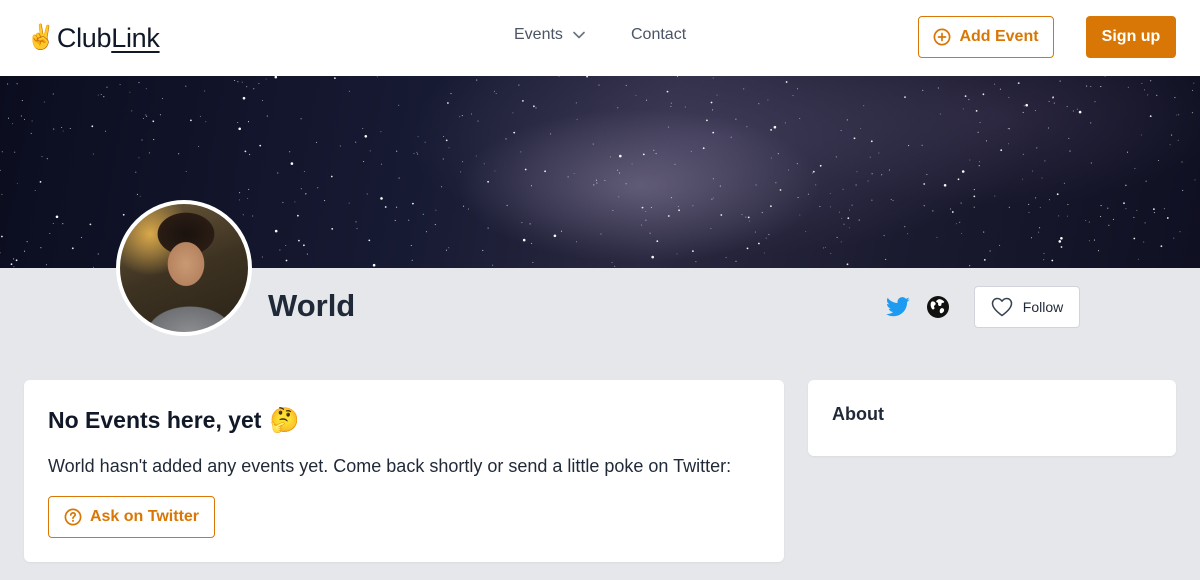  What do you see at coordinates (938, 307) in the screenshot?
I see `globe-icon` at bounding box center [938, 307].